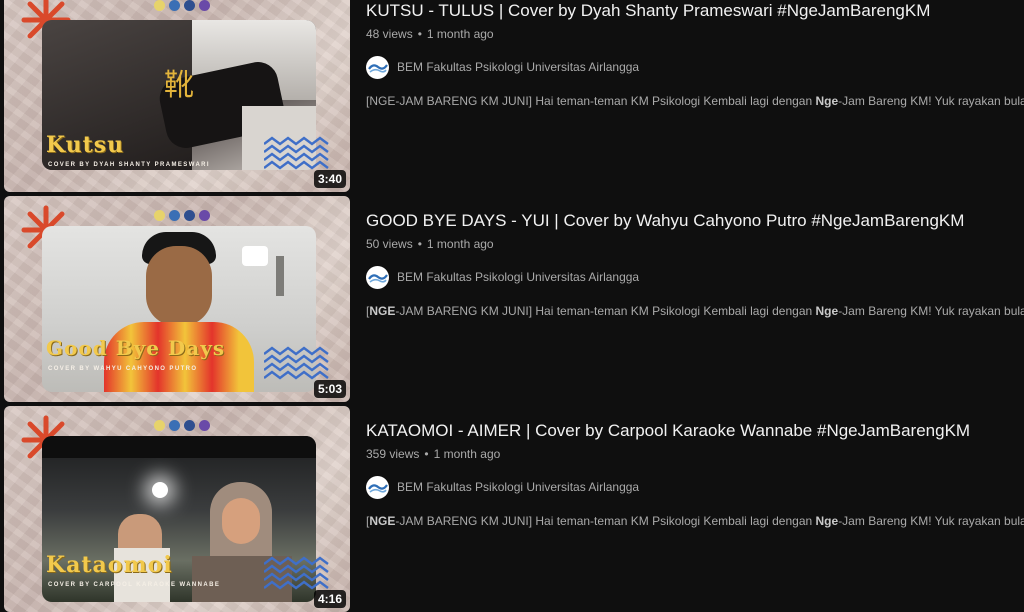 The height and width of the screenshot is (612, 1024). Describe the element at coordinates (389, 34) in the screenshot. I see `view-count: 48 views` at that location.